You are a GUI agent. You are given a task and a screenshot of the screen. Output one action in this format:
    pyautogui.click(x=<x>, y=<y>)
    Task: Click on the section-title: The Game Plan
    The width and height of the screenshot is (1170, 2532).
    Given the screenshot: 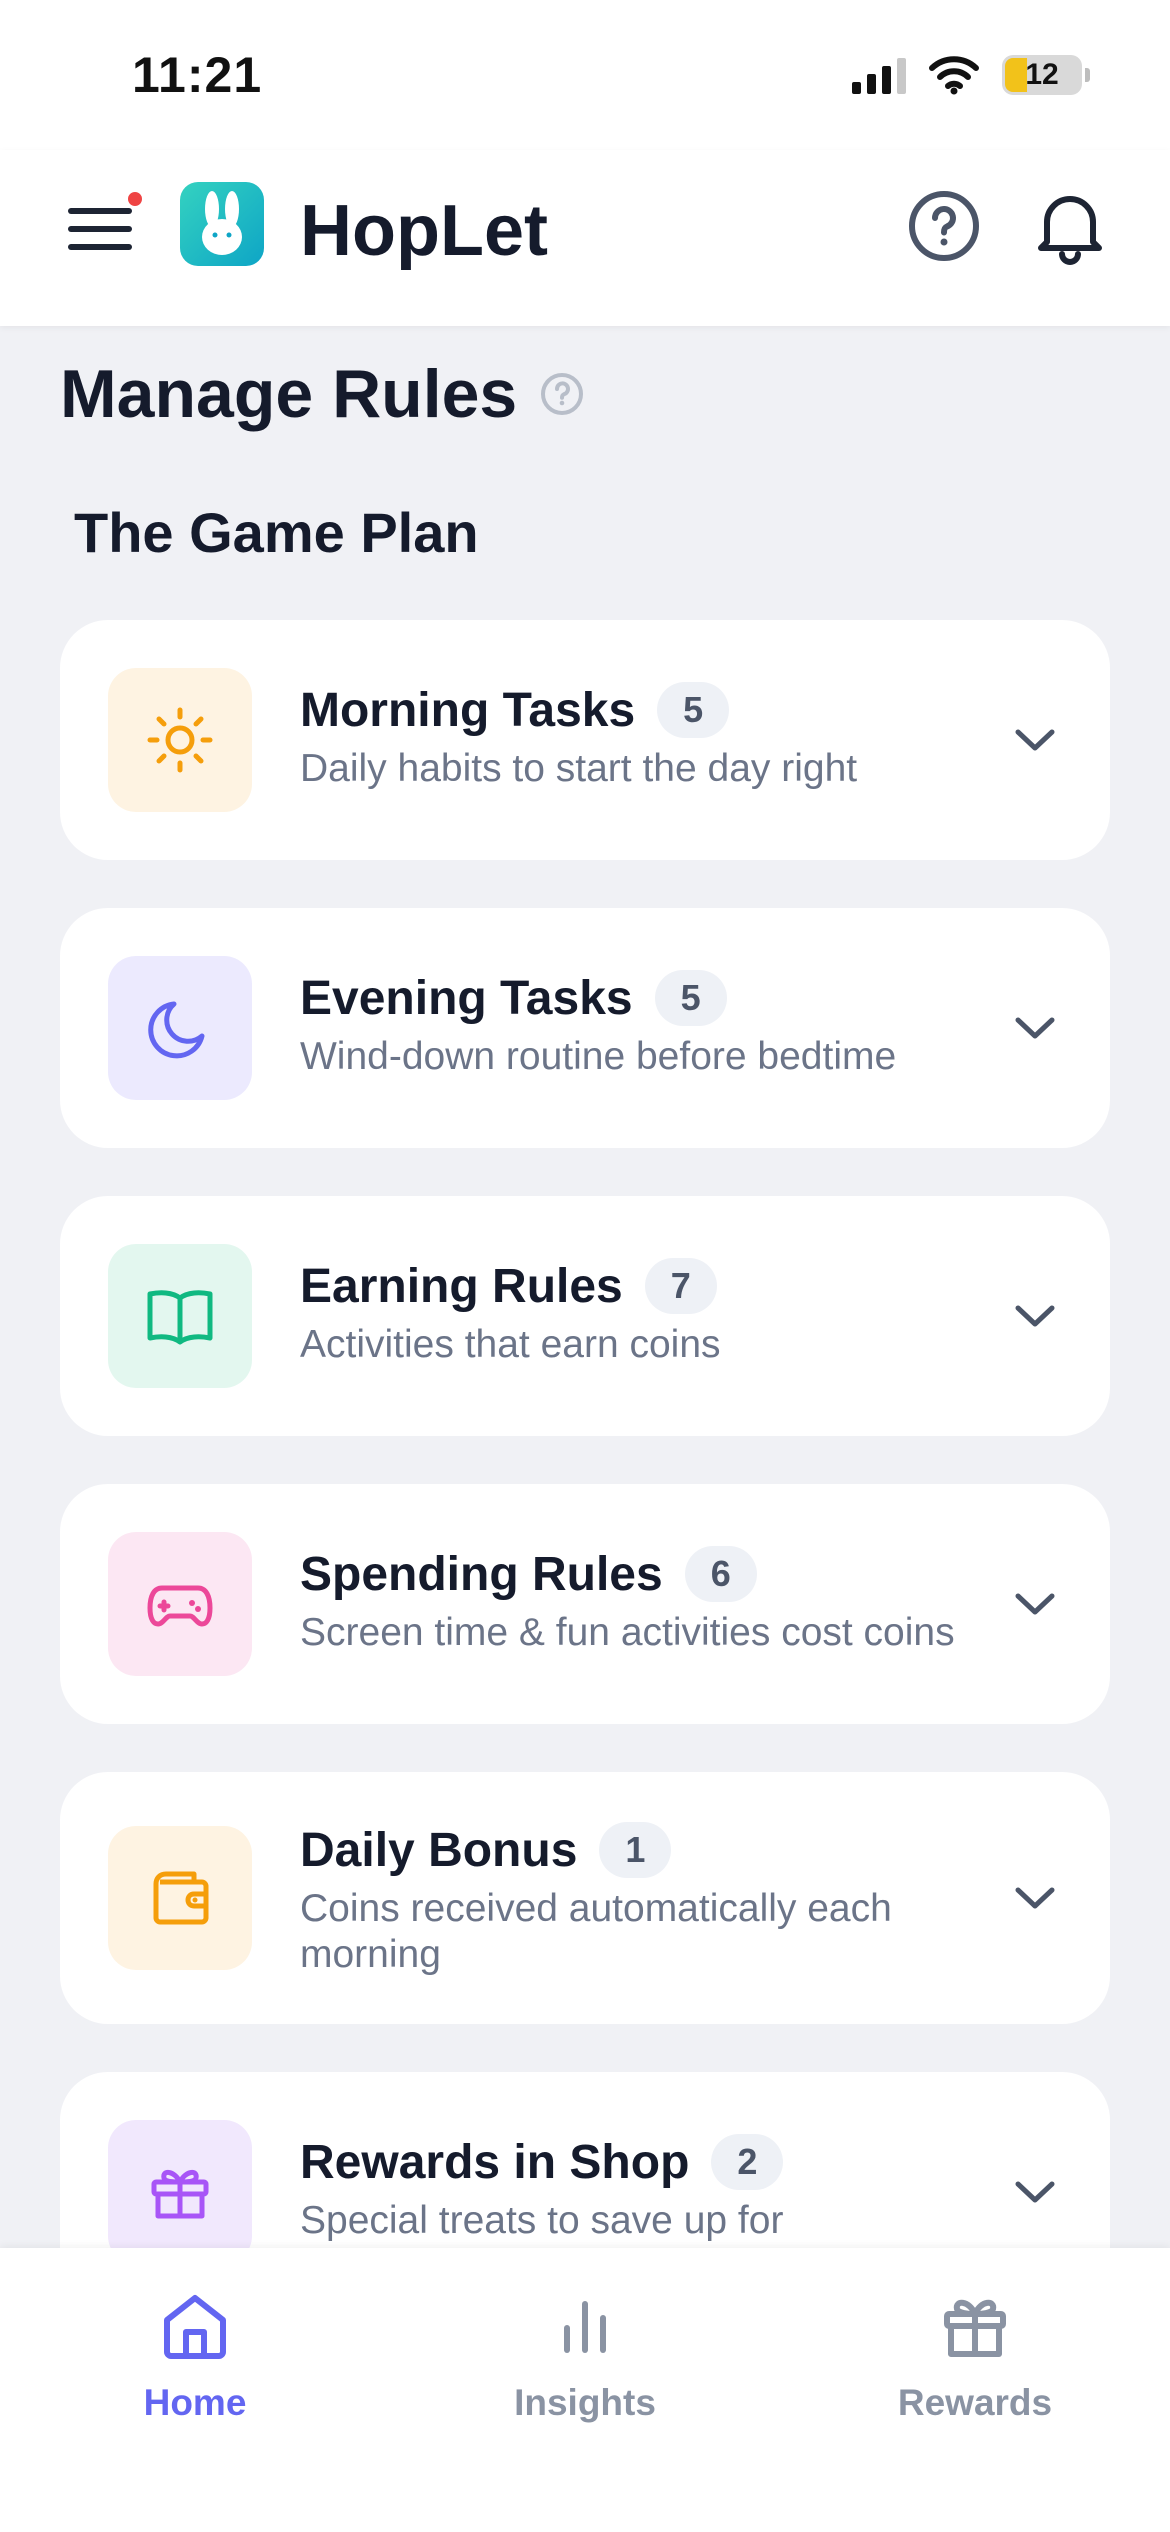 What is the action you would take?
    pyautogui.click(x=276, y=532)
    